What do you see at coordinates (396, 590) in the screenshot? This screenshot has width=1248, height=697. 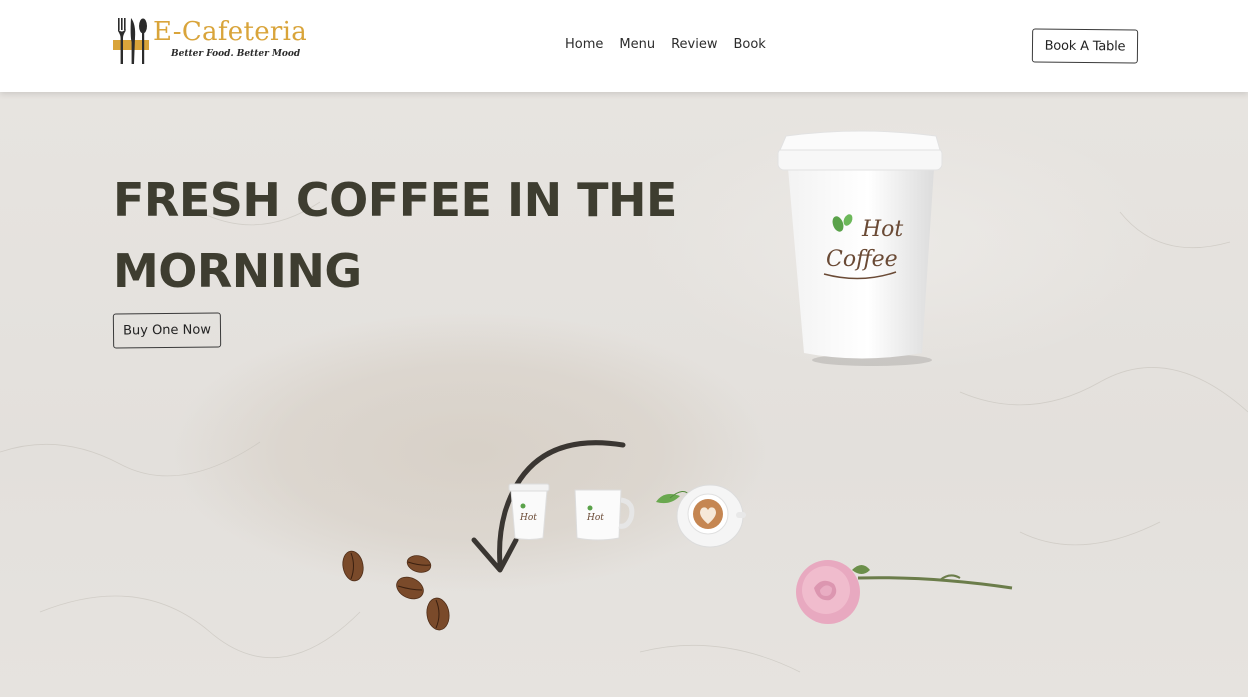 I see `coffee-beans-image` at bounding box center [396, 590].